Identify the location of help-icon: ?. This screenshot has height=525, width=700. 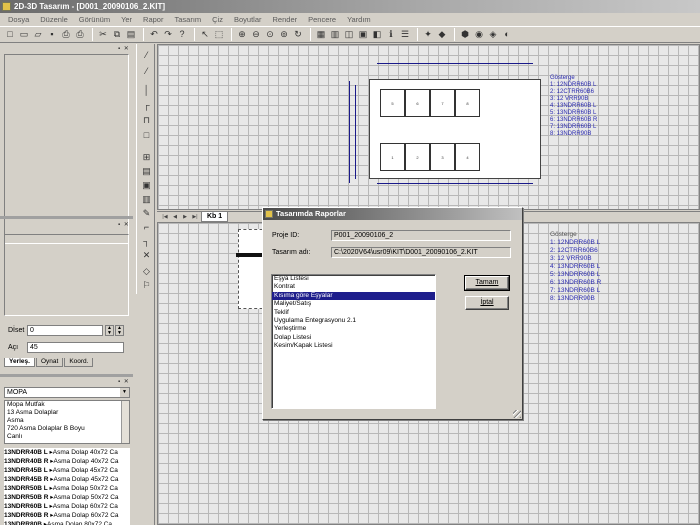
(182, 35).